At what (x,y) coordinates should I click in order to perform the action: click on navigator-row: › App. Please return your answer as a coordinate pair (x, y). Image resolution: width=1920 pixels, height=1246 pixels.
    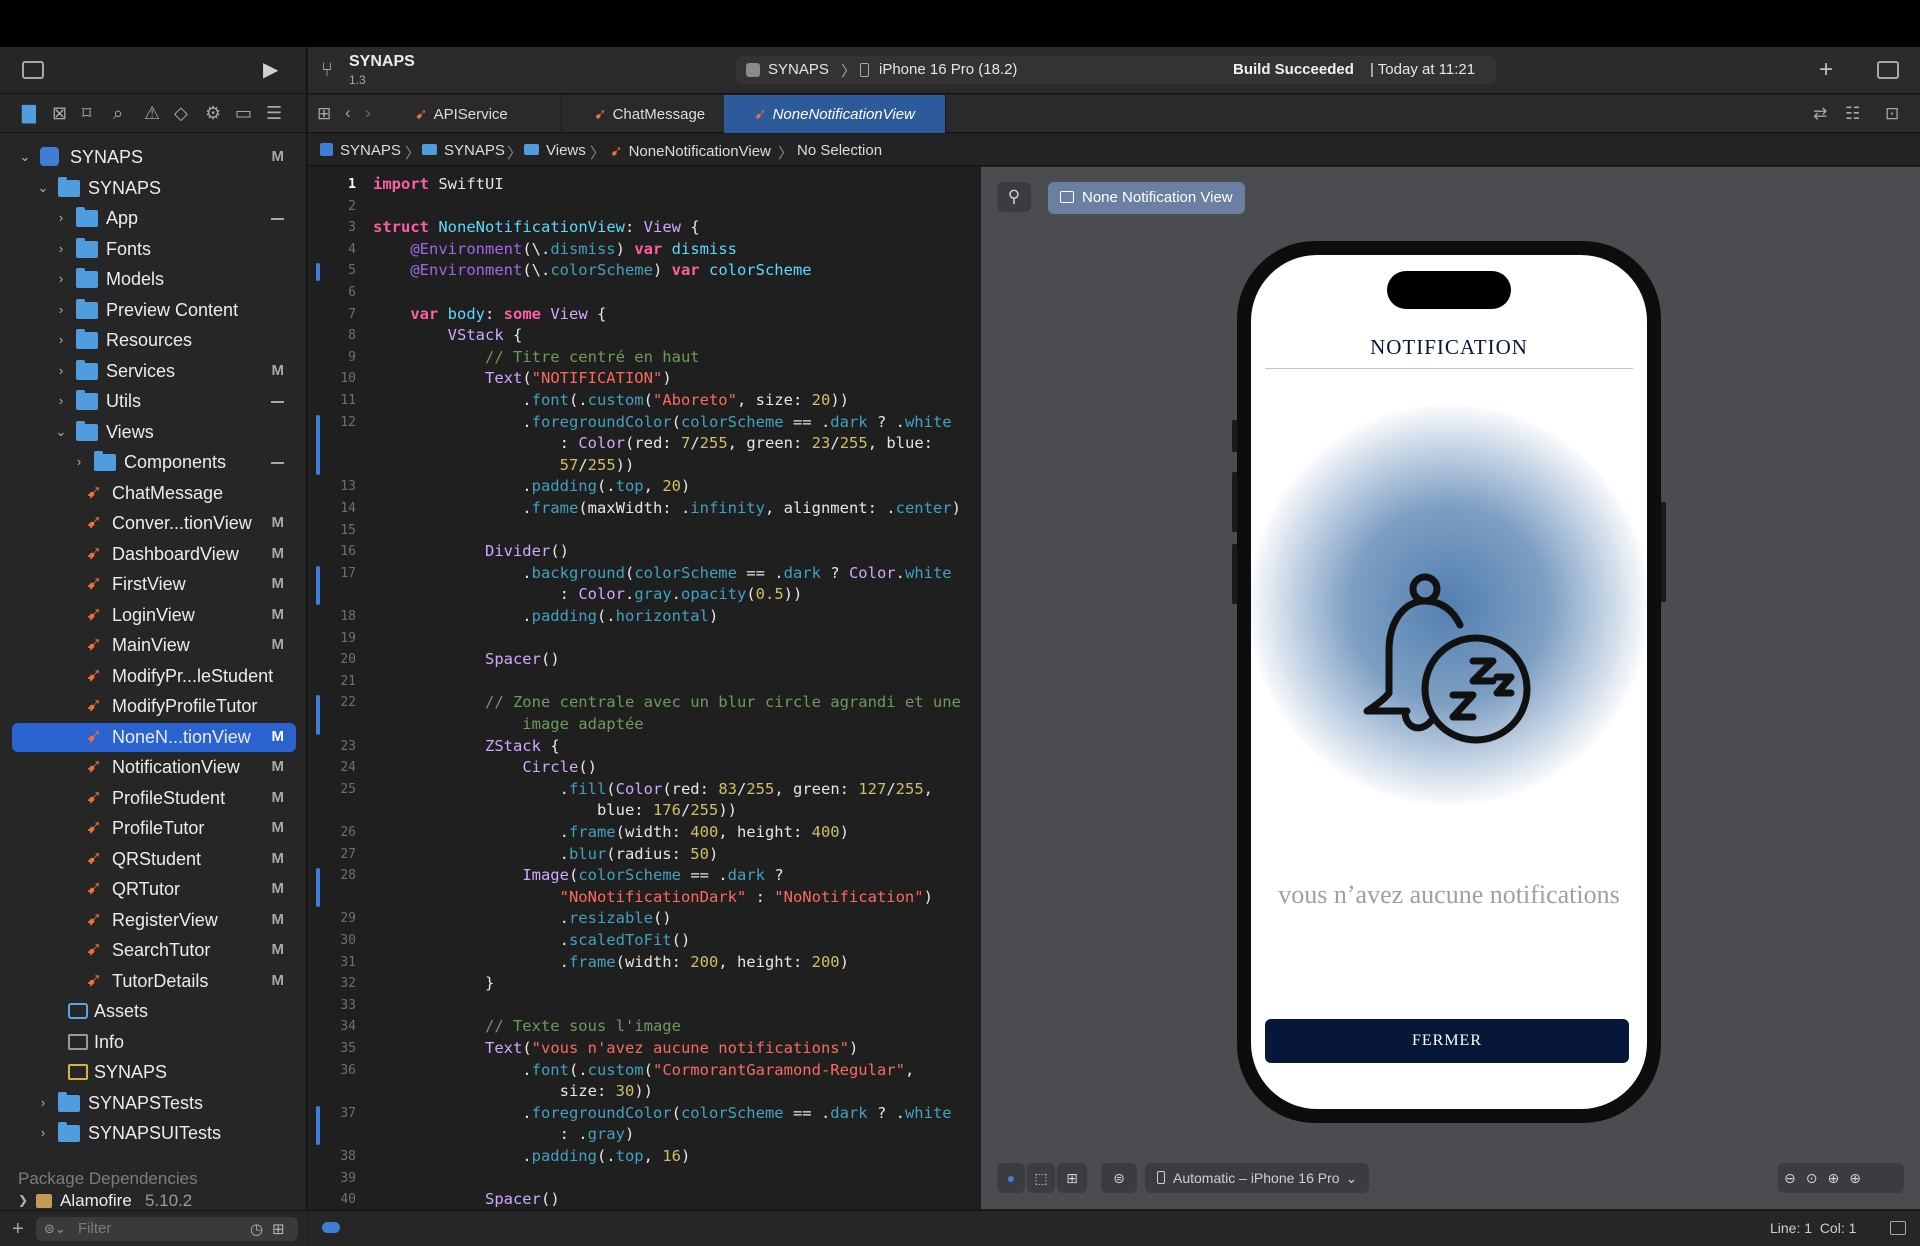
    Looking at the image, I should click on (154, 218).